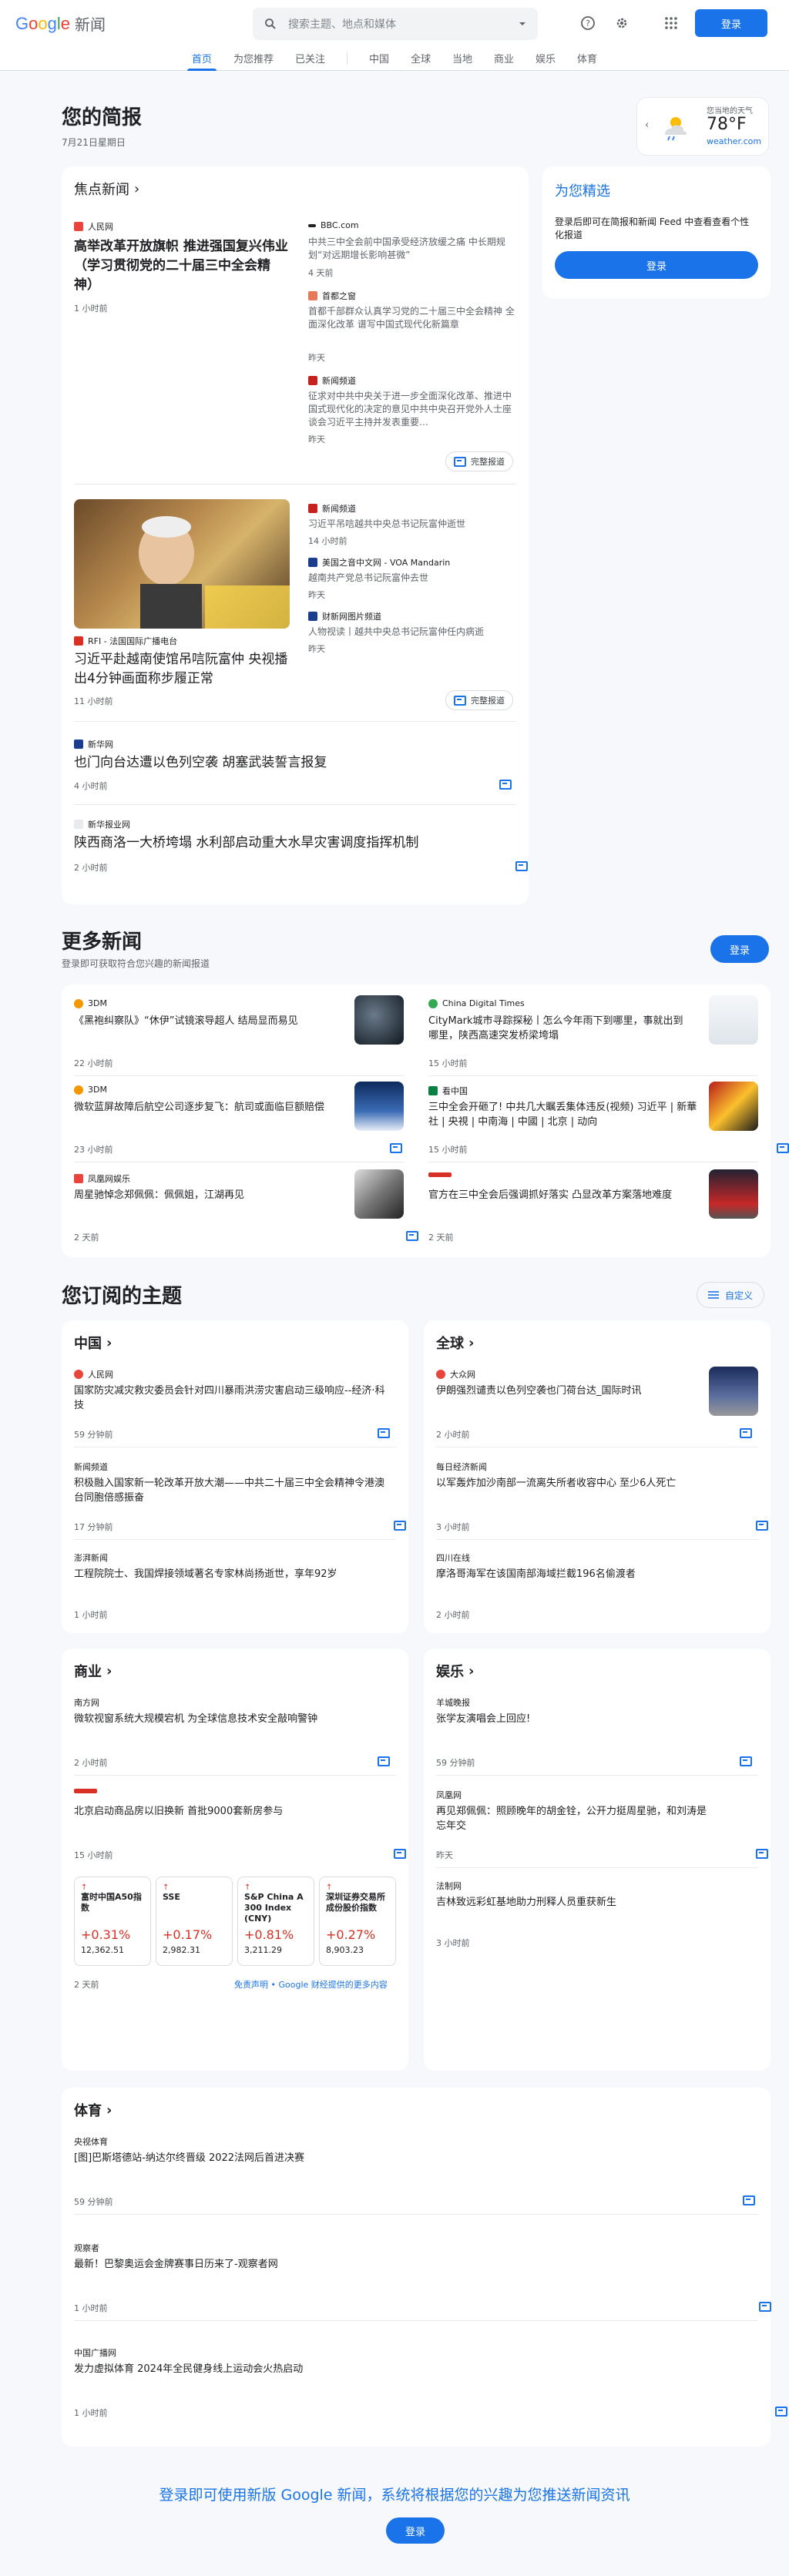 This screenshot has height=2576, width=789. I want to click on weather-widget: ‹ 您当地的天气 78°F weather.com, so click(702, 126).